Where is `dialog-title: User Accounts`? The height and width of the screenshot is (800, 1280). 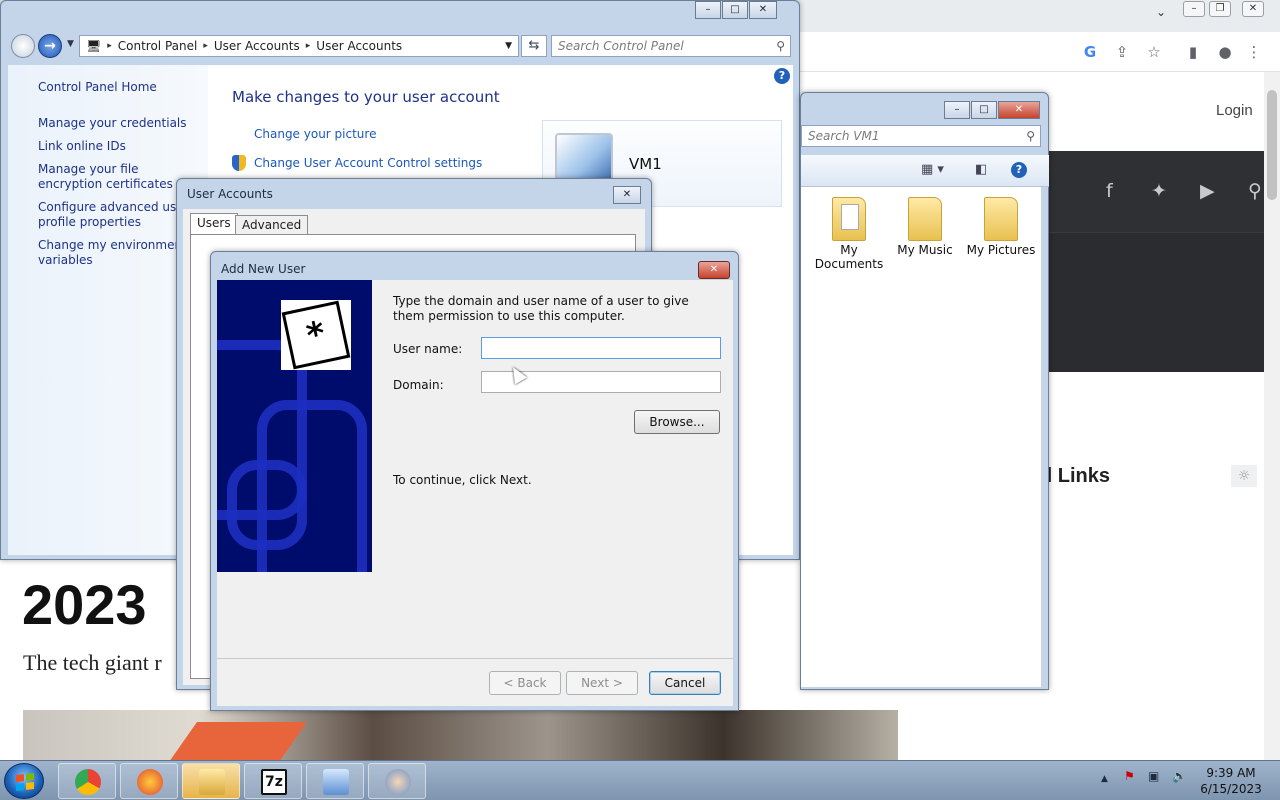 dialog-title: User Accounts is located at coordinates (230, 194).